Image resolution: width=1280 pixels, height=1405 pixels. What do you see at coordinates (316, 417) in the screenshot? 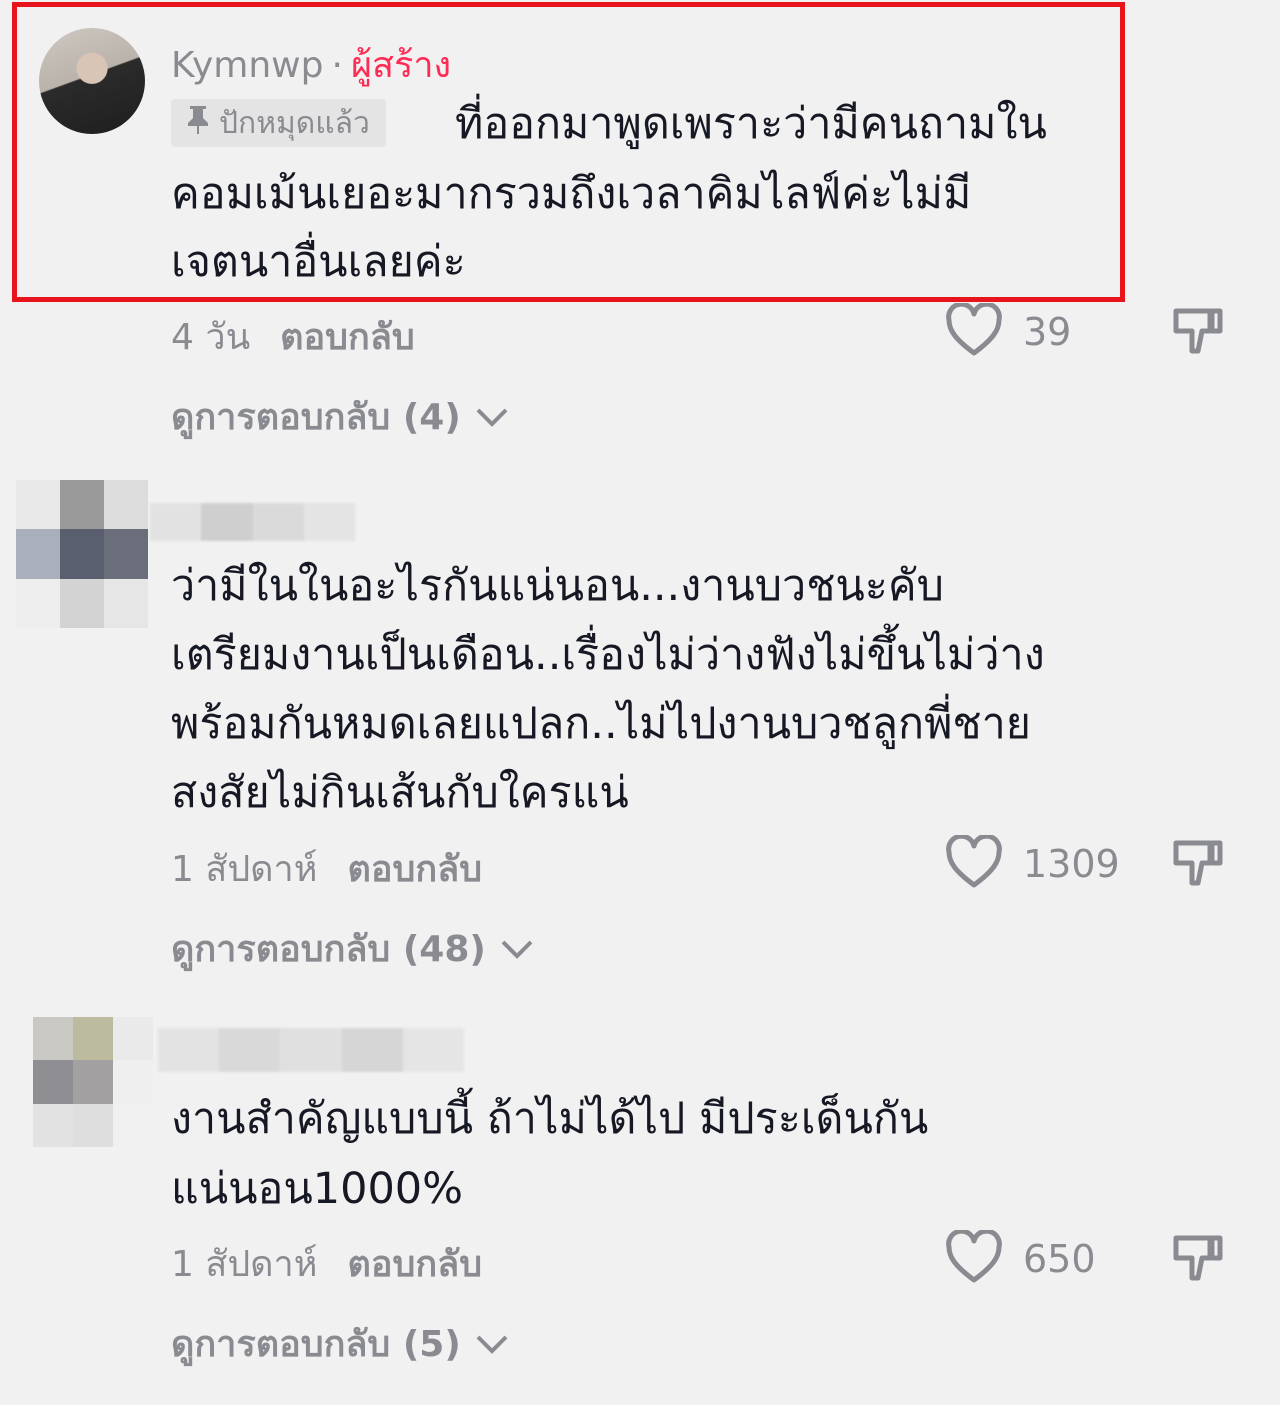
I see `view-replies-label: ดูการตอบกลับ (4)` at bounding box center [316, 417].